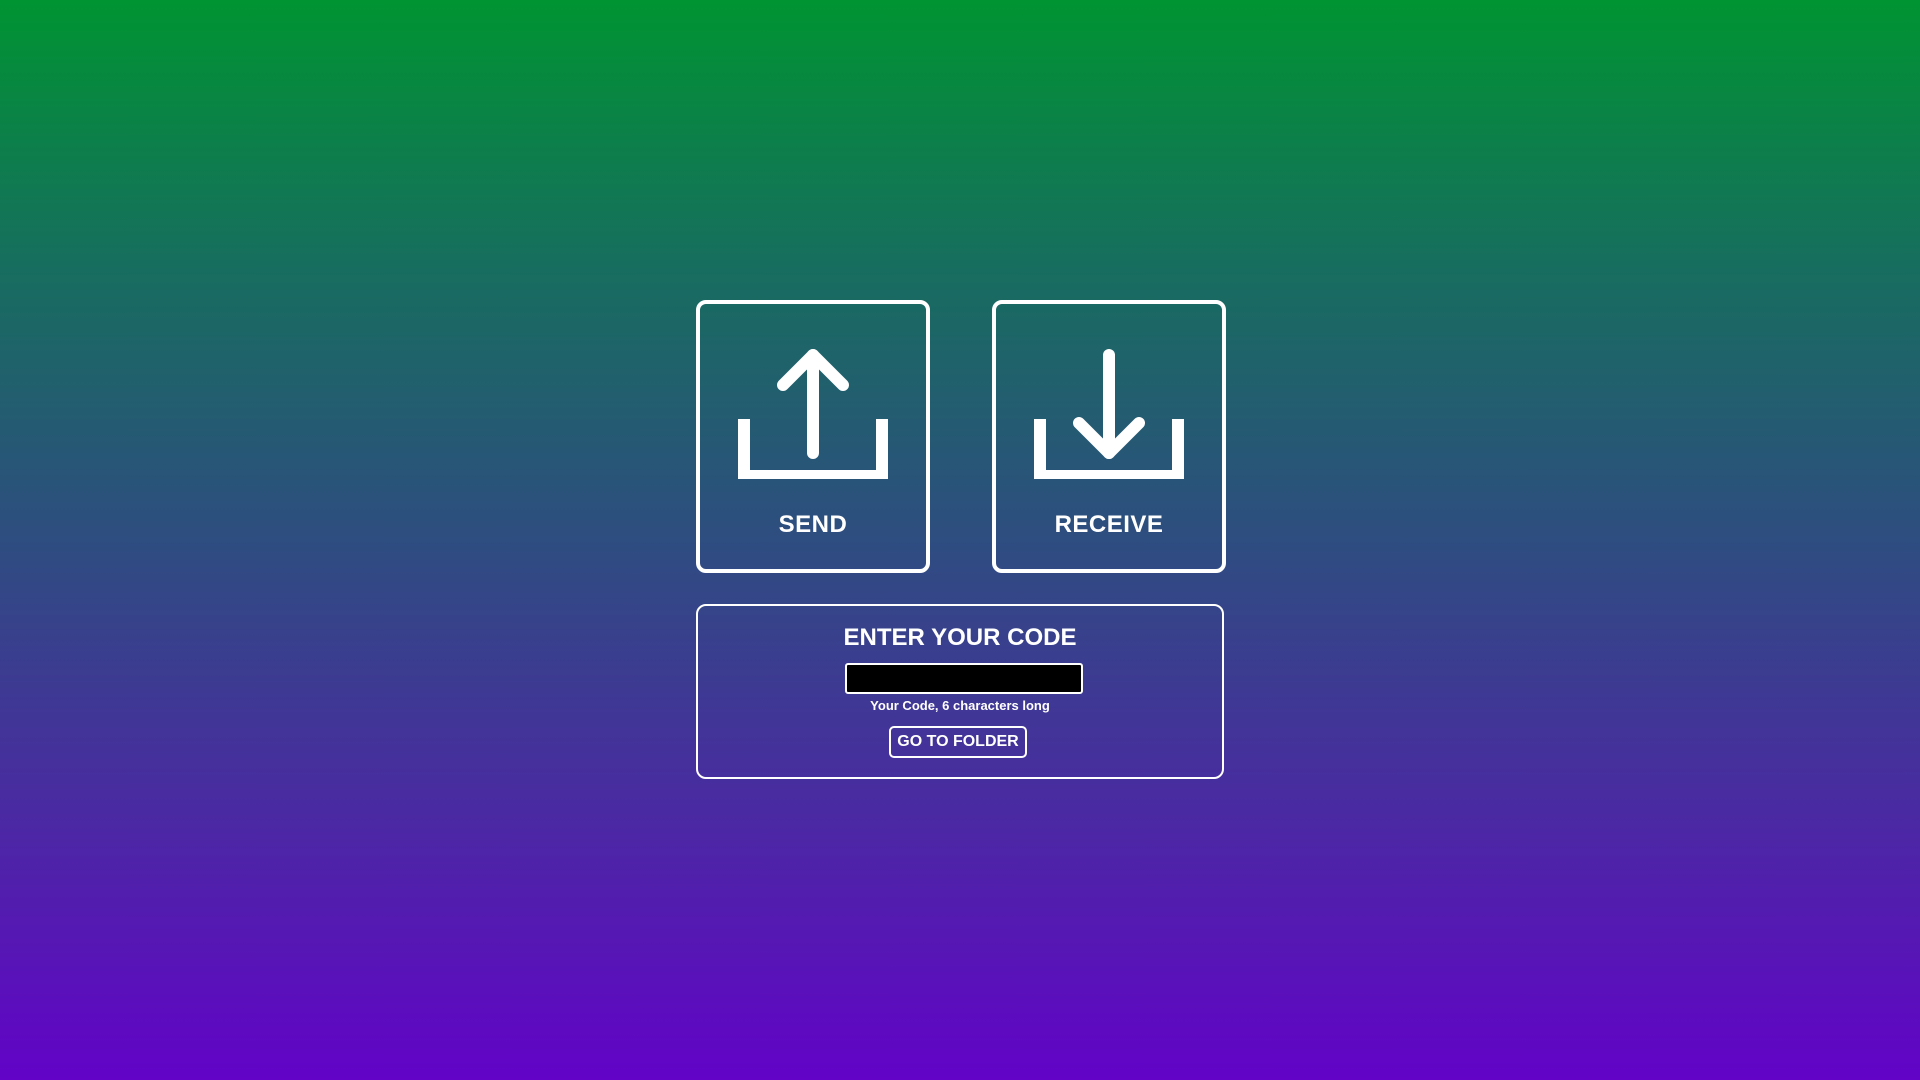 The image size is (1920, 1080). What do you see at coordinates (958, 742) in the screenshot?
I see `go-to-folder-button: GO TO FOLDER` at bounding box center [958, 742].